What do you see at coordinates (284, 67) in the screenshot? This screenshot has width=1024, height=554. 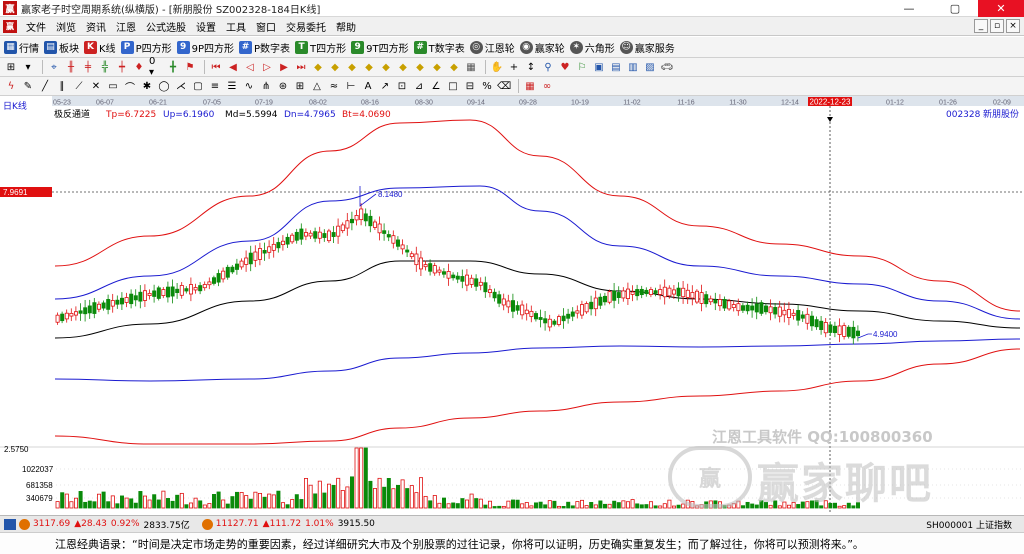 I see `next-icon: ▶` at bounding box center [284, 67].